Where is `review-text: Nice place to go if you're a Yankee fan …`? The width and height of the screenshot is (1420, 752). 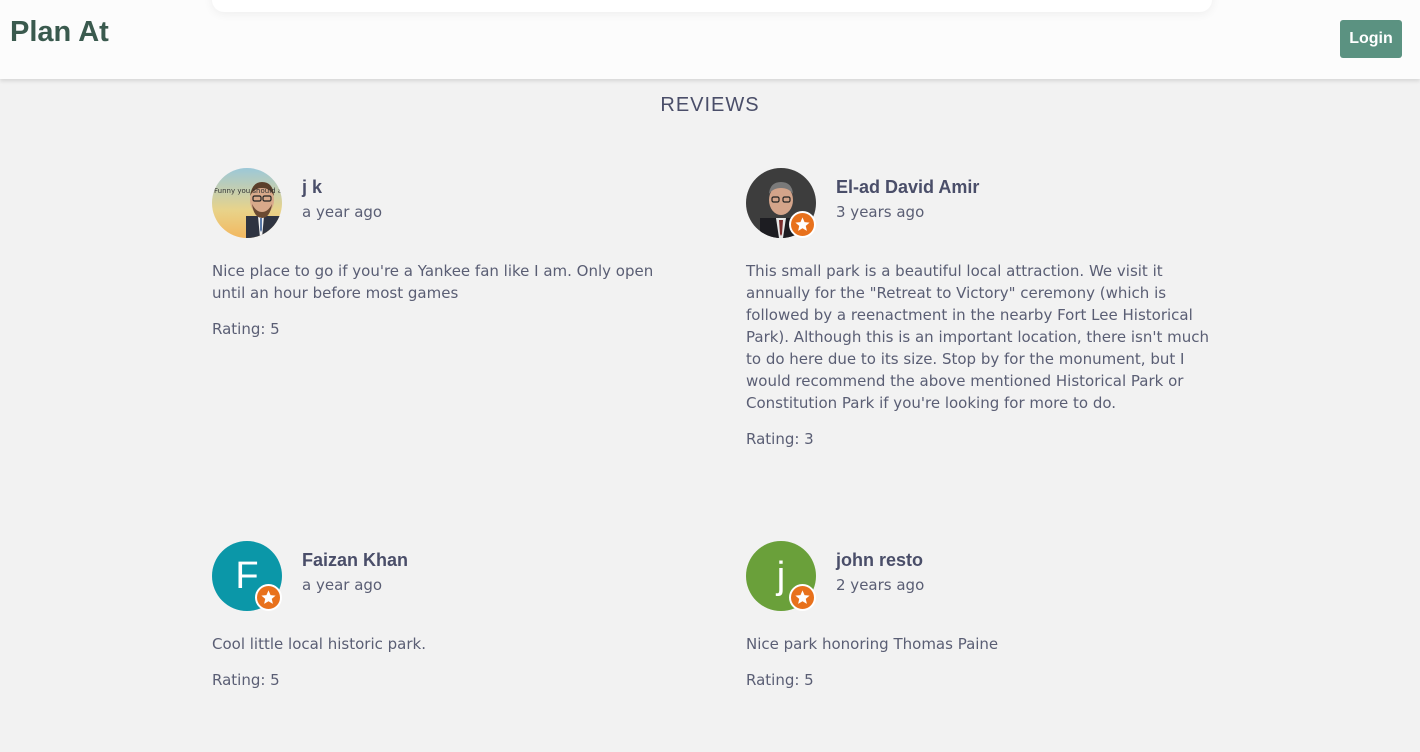
review-text: Nice place to go if you're a Yankee fan … is located at coordinates (433, 282).